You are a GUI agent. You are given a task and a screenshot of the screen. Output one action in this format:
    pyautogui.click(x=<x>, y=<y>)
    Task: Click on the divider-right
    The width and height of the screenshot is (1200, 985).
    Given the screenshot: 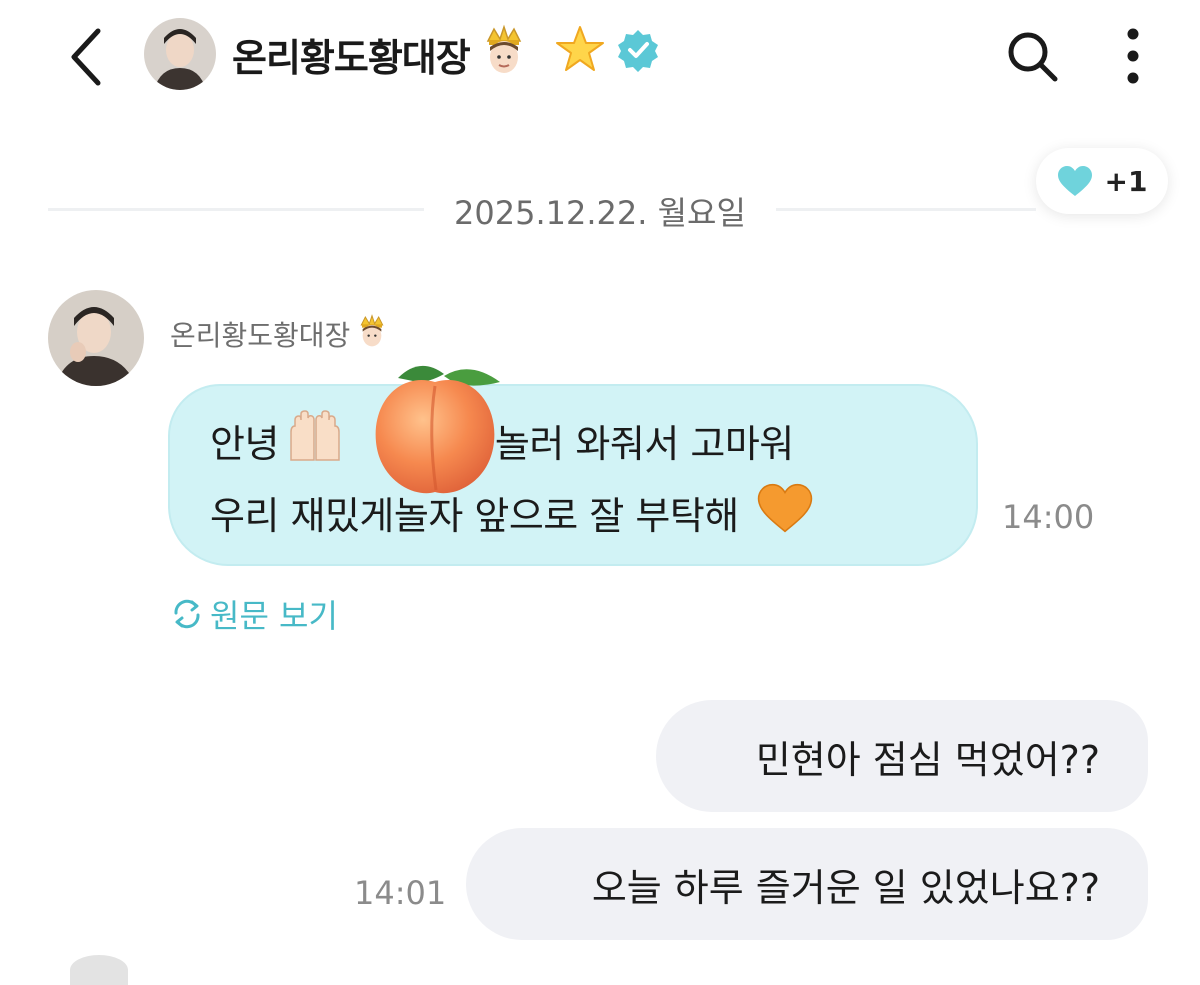 What is the action you would take?
    pyautogui.click(x=906, y=209)
    